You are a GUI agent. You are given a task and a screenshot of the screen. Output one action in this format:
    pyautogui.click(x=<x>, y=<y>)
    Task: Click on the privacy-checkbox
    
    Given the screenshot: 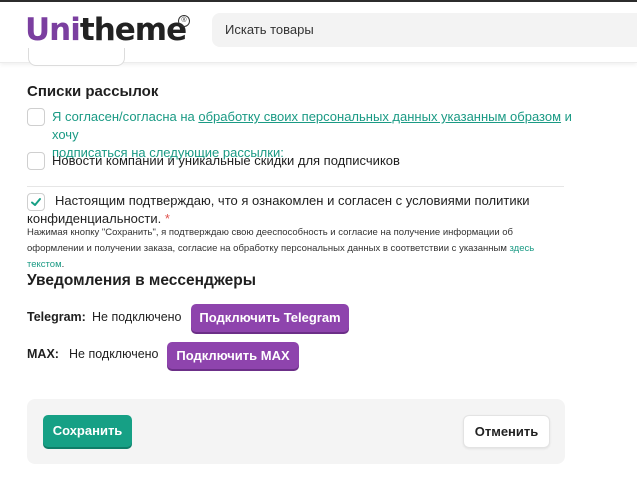 What is the action you would take?
    pyautogui.click(x=36, y=202)
    